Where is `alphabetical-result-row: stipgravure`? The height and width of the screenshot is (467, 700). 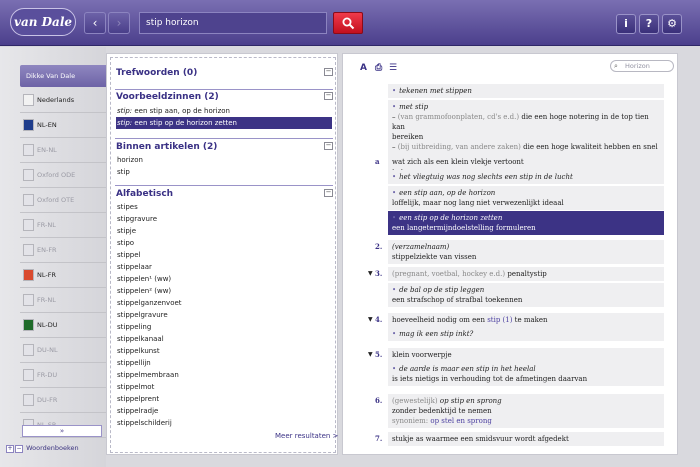
alphabetical-result-row: stipgravure is located at coordinates (224, 219).